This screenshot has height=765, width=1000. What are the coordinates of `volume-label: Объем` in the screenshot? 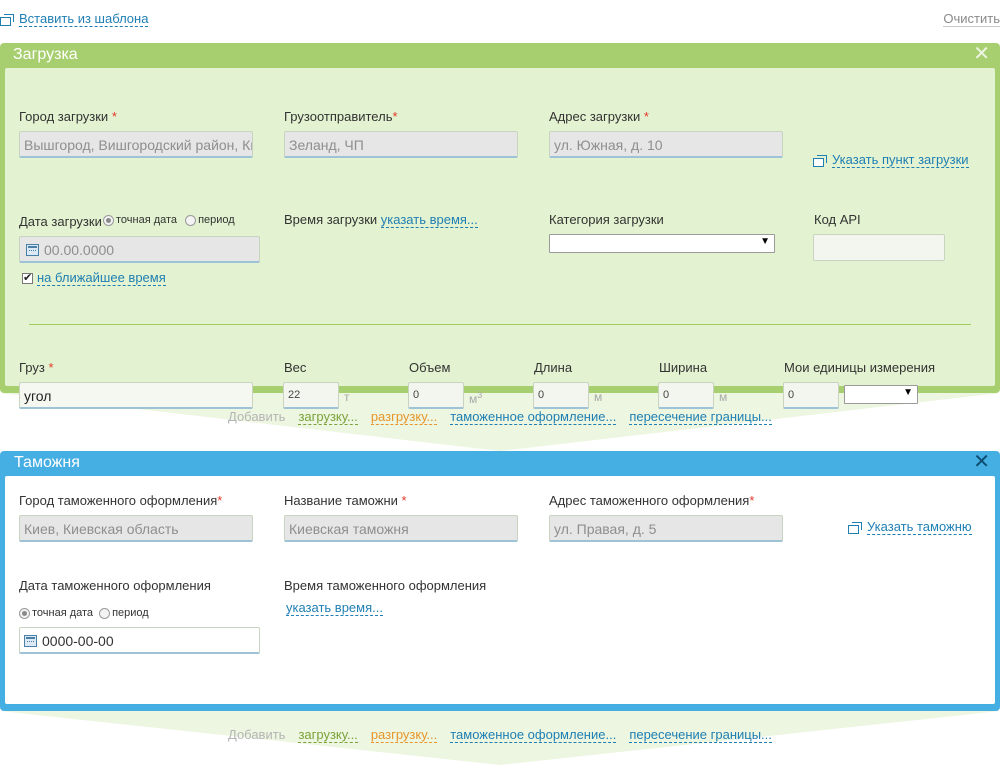 It's located at (430, 367).